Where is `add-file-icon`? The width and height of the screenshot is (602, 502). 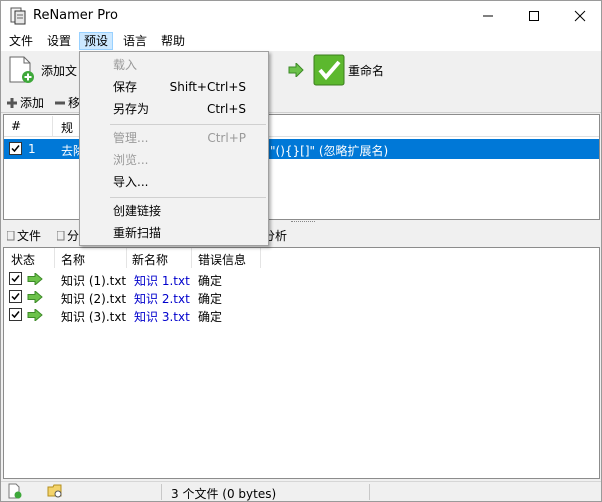
add-file-icon is located at coordinates (21, 69).